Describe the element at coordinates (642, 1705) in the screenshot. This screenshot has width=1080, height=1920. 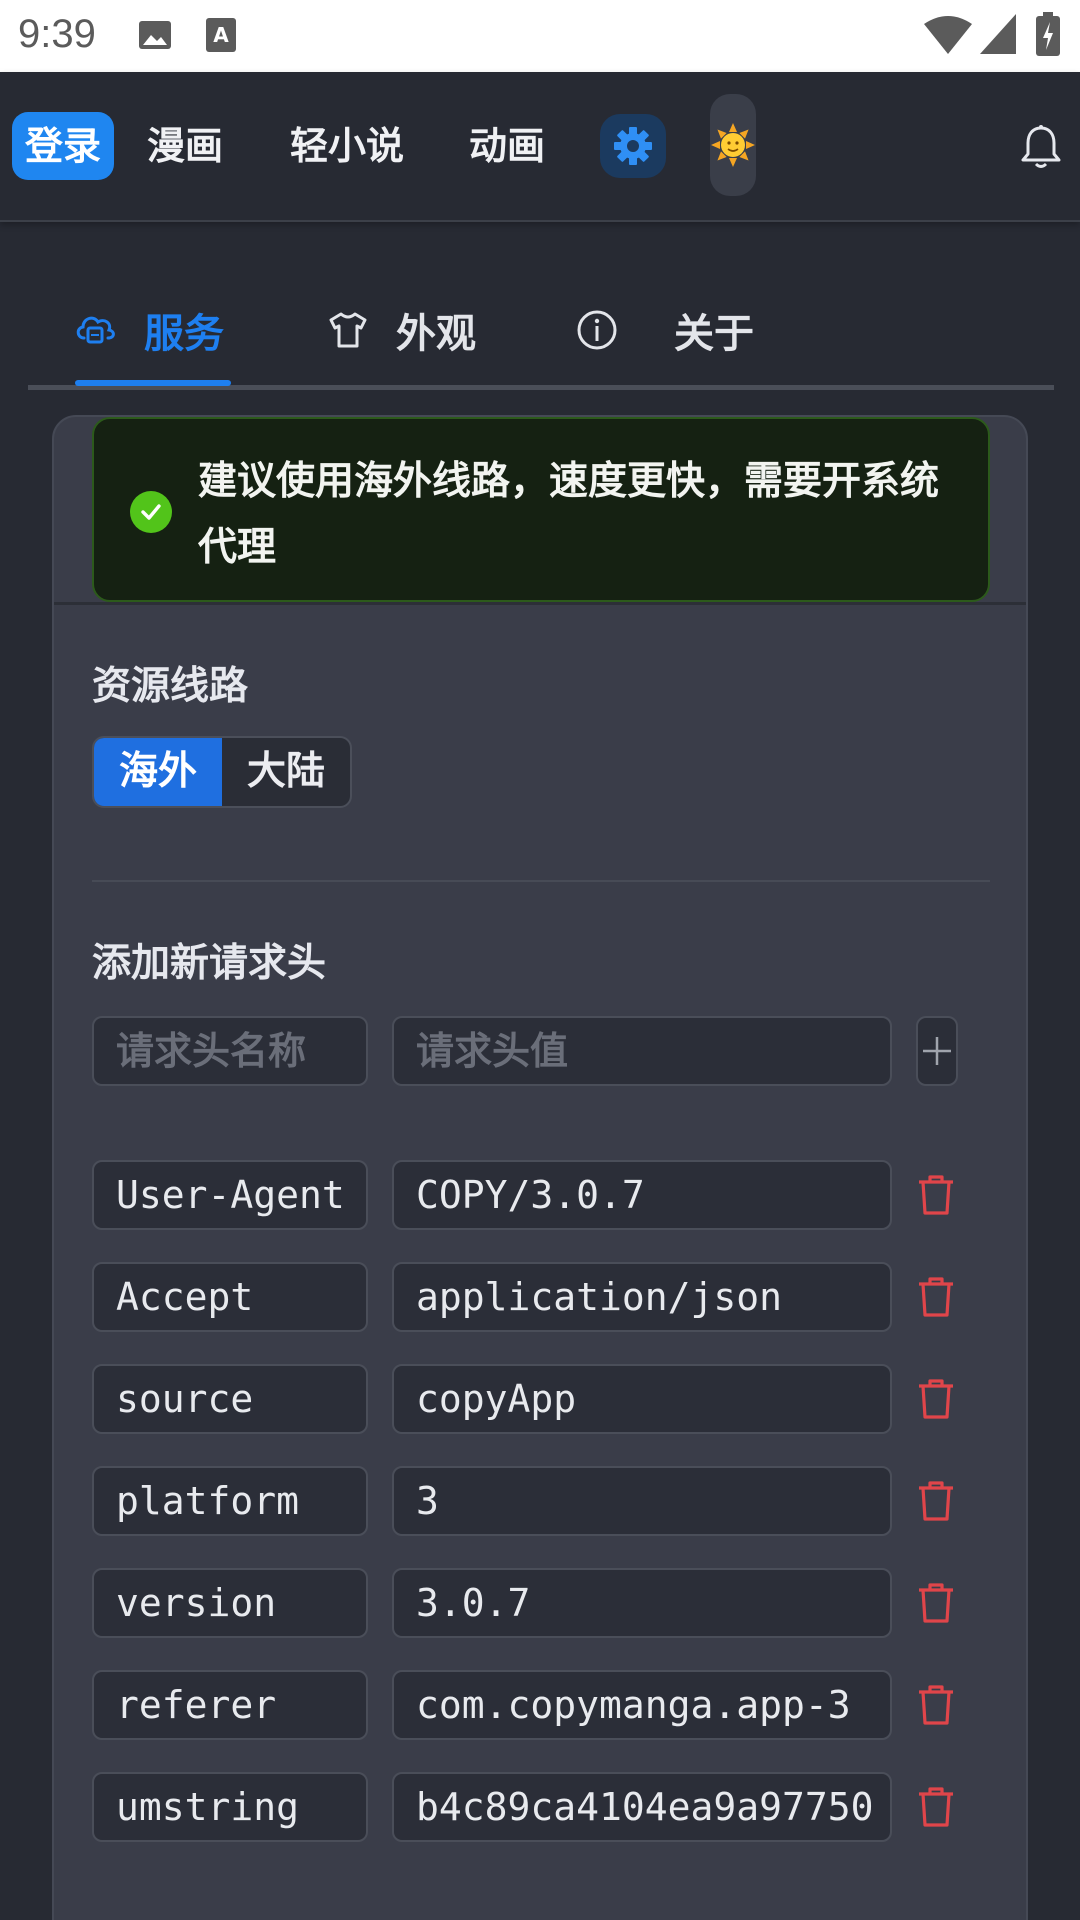
I see `header-row-value: com.copymanga.app-3` at that location.